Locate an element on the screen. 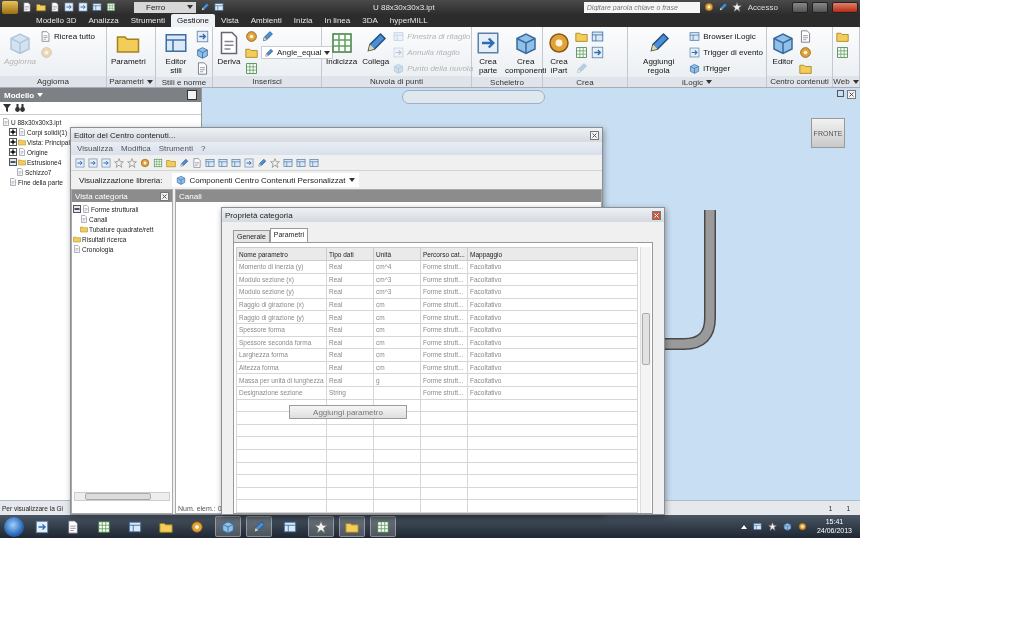 This screenshot has width=1024, height=640. filter-icon is located at coordinates (7, 108).